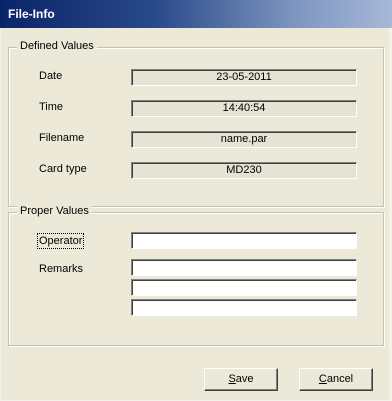 This screenshot has width=392, height=401. Describe the element at coordinates (244, 108) in the screenshot. I see `time-value: 14:40:54` at that location.